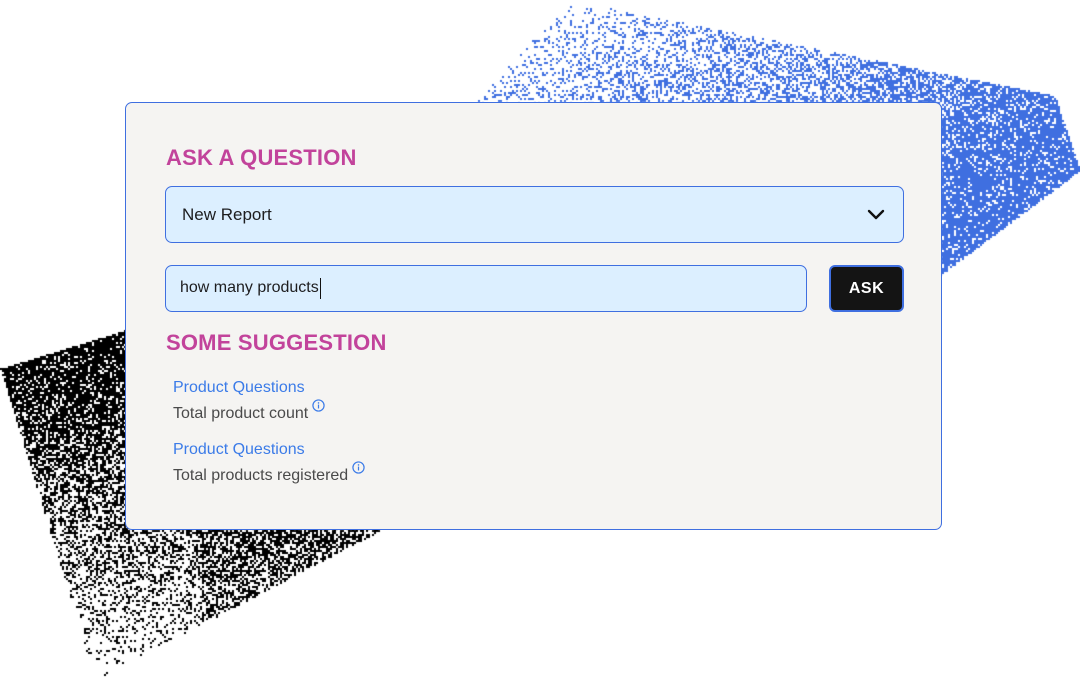 The image size is (1080, 680). Describe the element at coordinates (227, 214) in the screenshot. I see `report-select-value: New Report` at that location.